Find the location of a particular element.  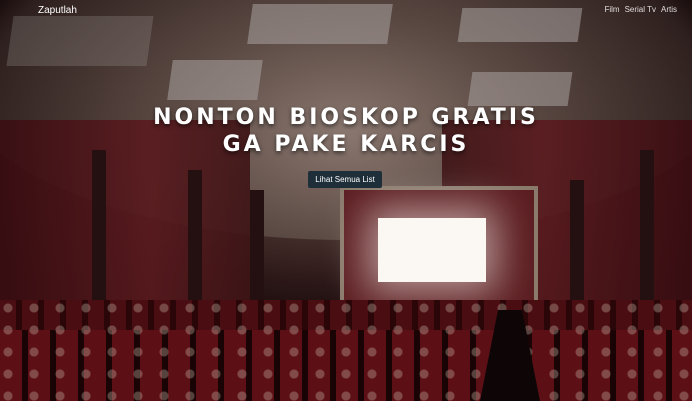

hero-headline-line2: GA PAKE KARCIS is located at coordinates (346, 144).